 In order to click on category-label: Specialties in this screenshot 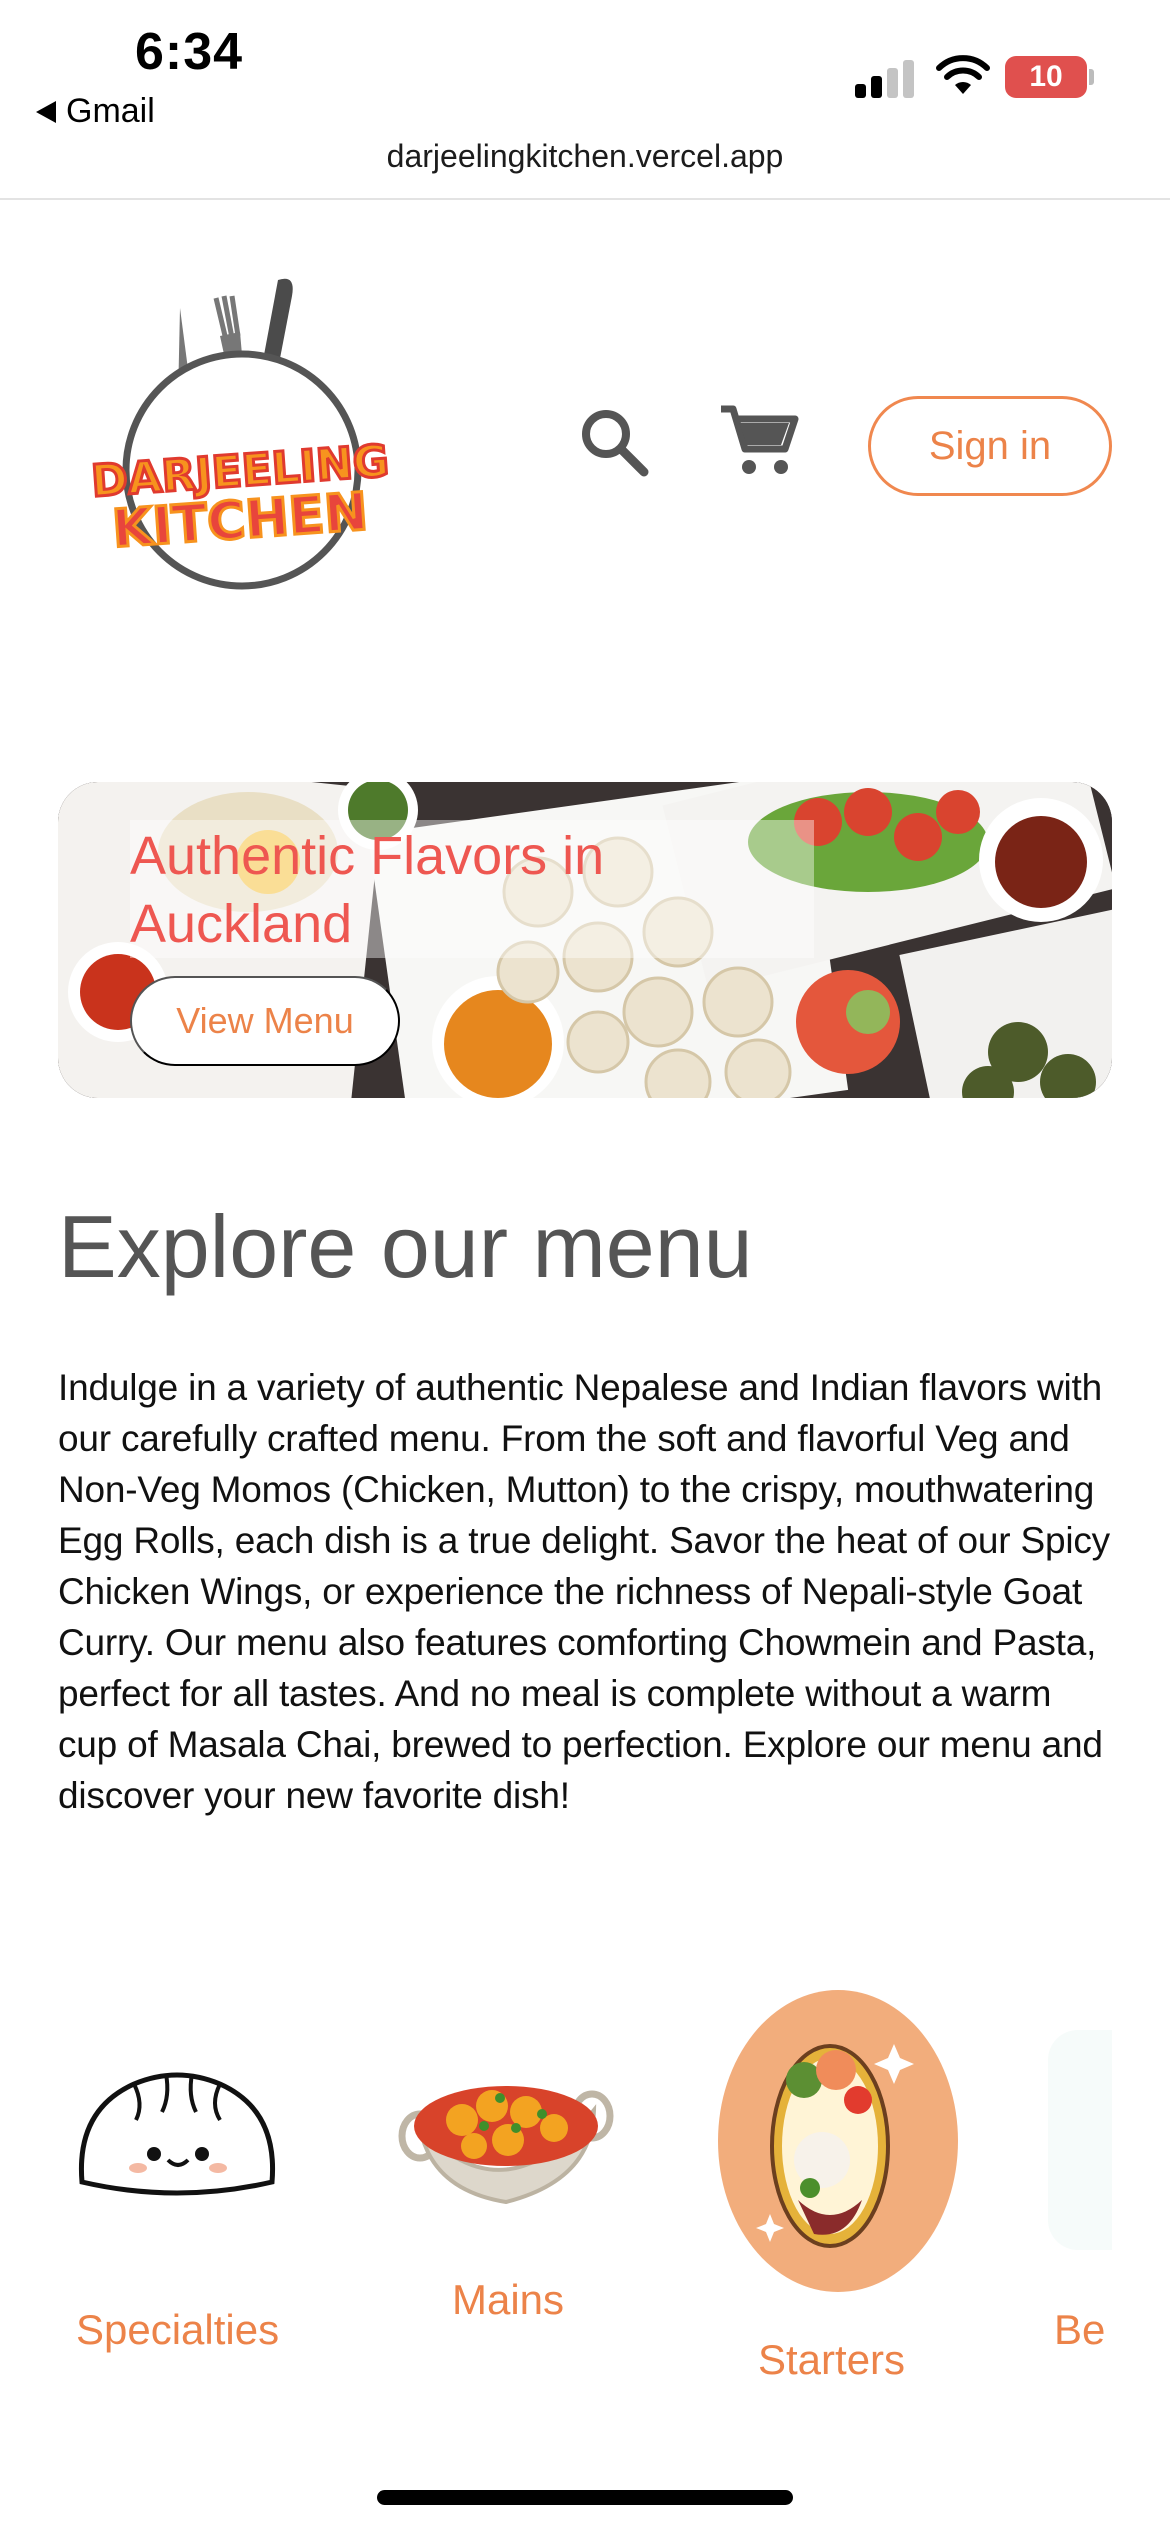, I will do `click(178, 2329)`.